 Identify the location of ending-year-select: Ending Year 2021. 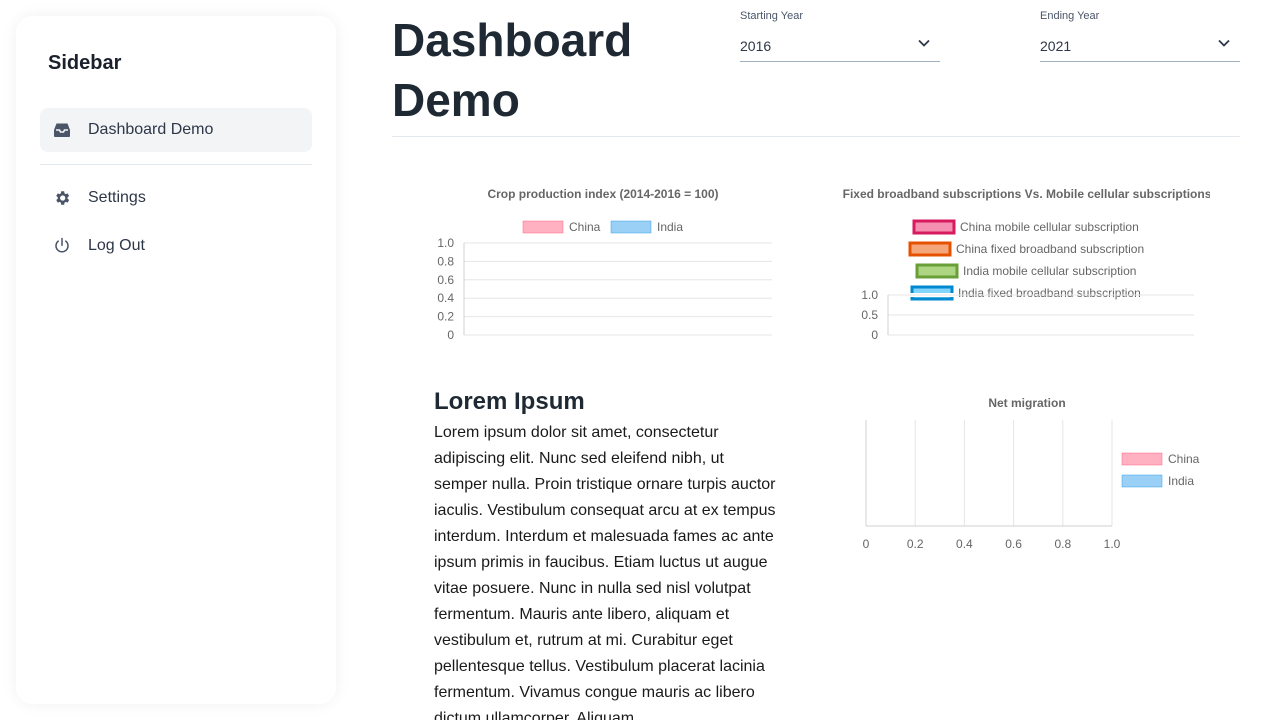
(1140, 36).